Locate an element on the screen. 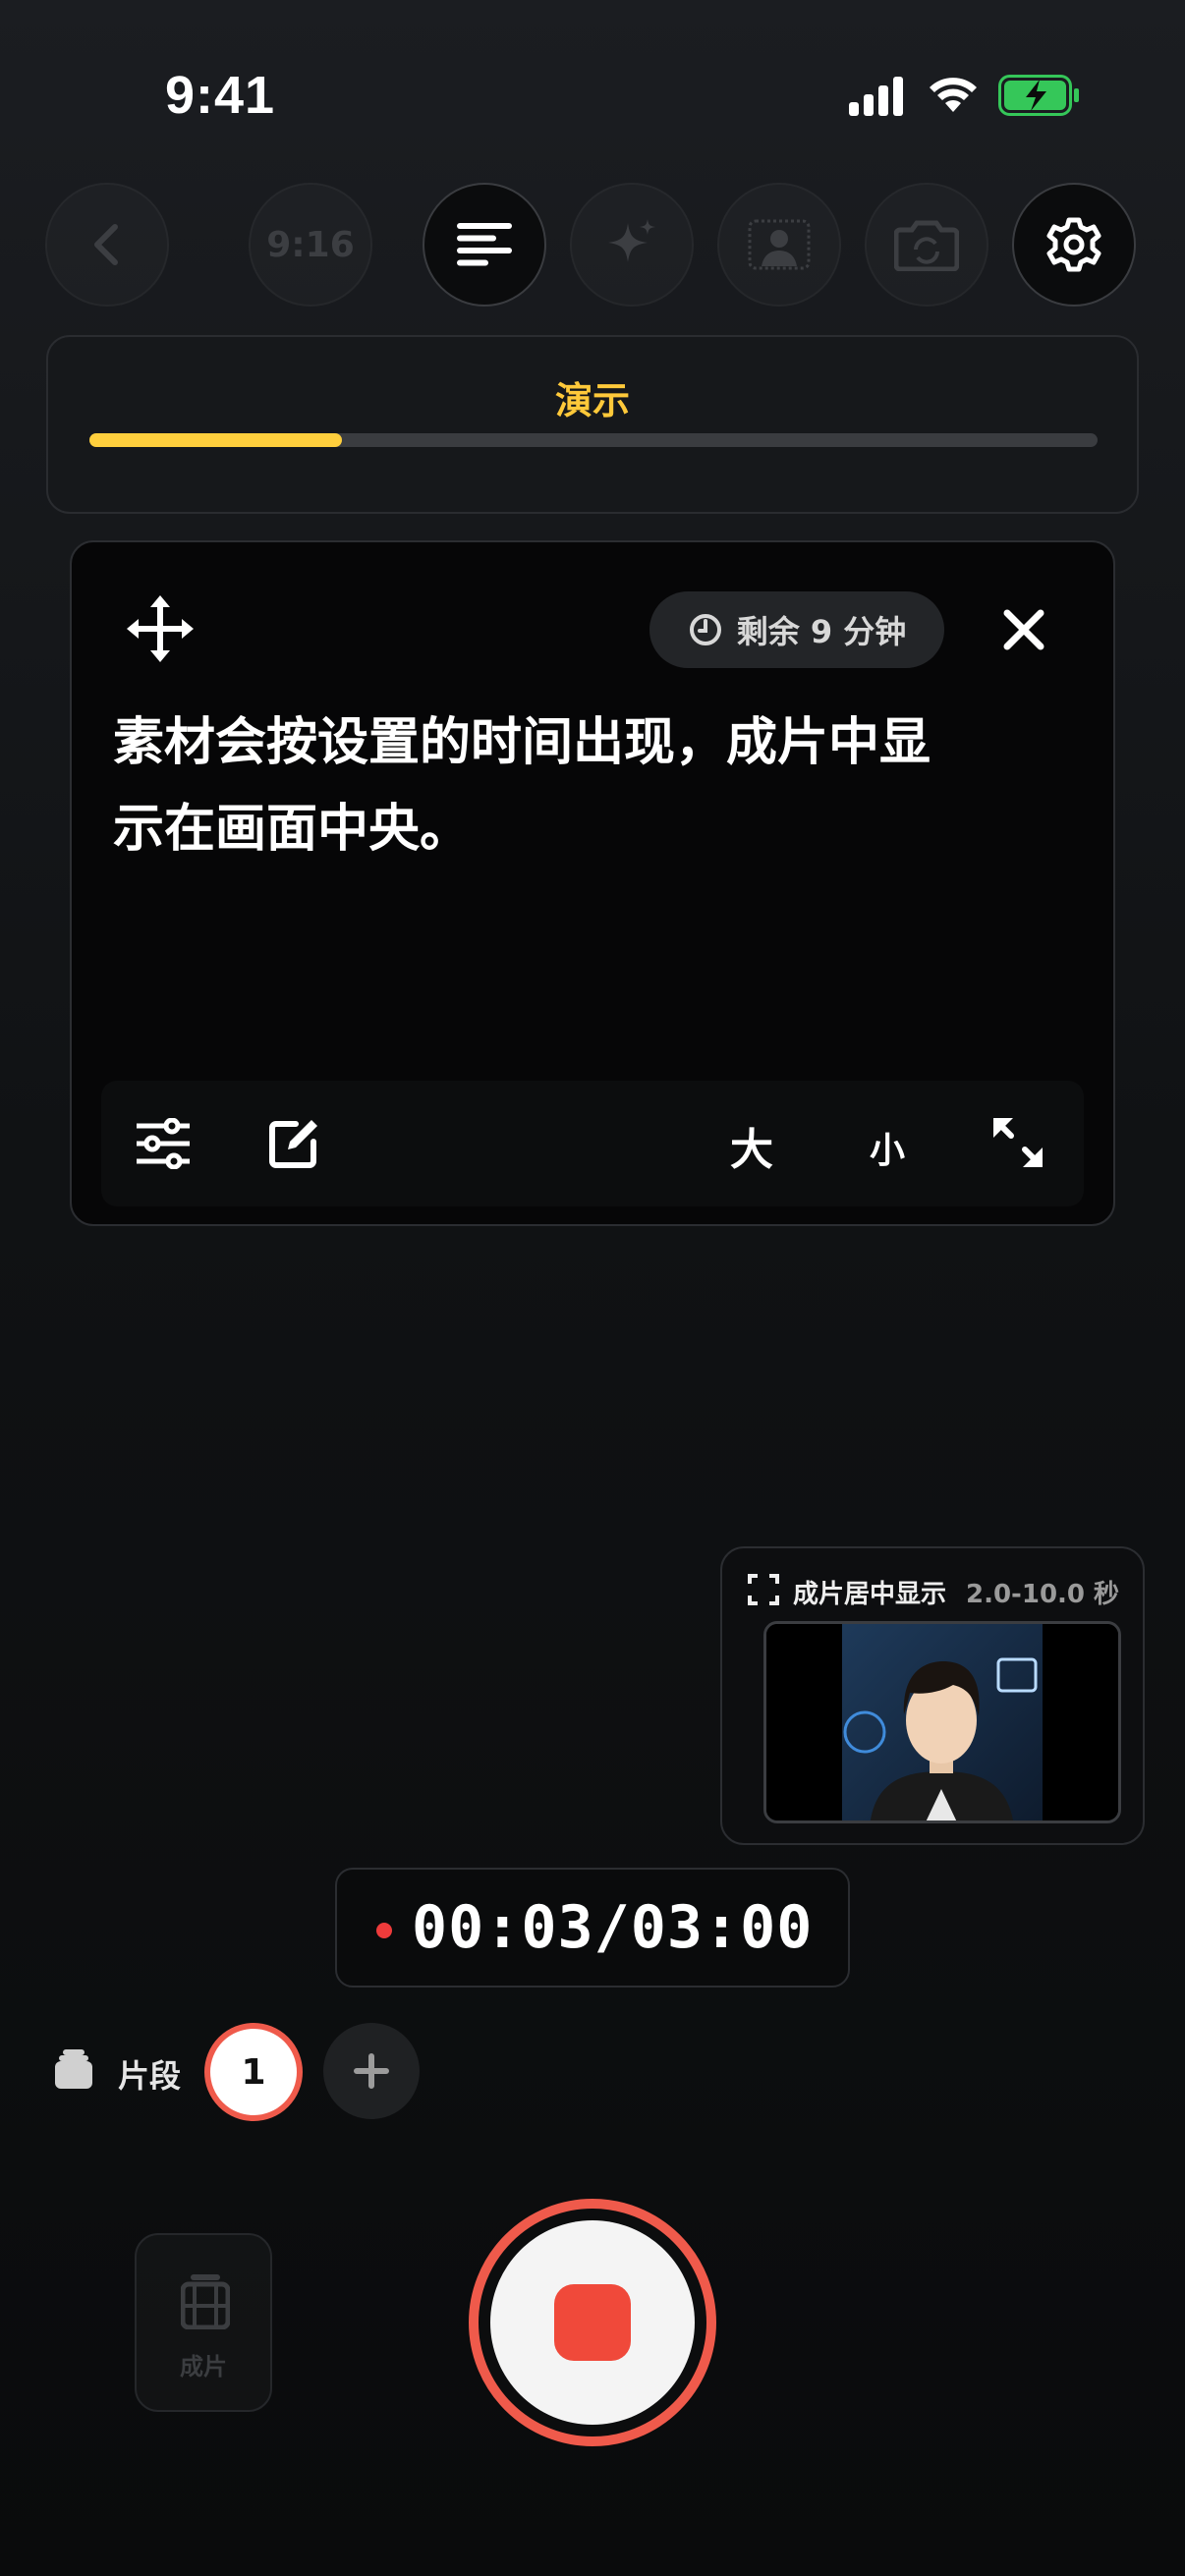 This screenshot has width=1185, height=2576. record-stop-button is located at coordinates (592, 2322).